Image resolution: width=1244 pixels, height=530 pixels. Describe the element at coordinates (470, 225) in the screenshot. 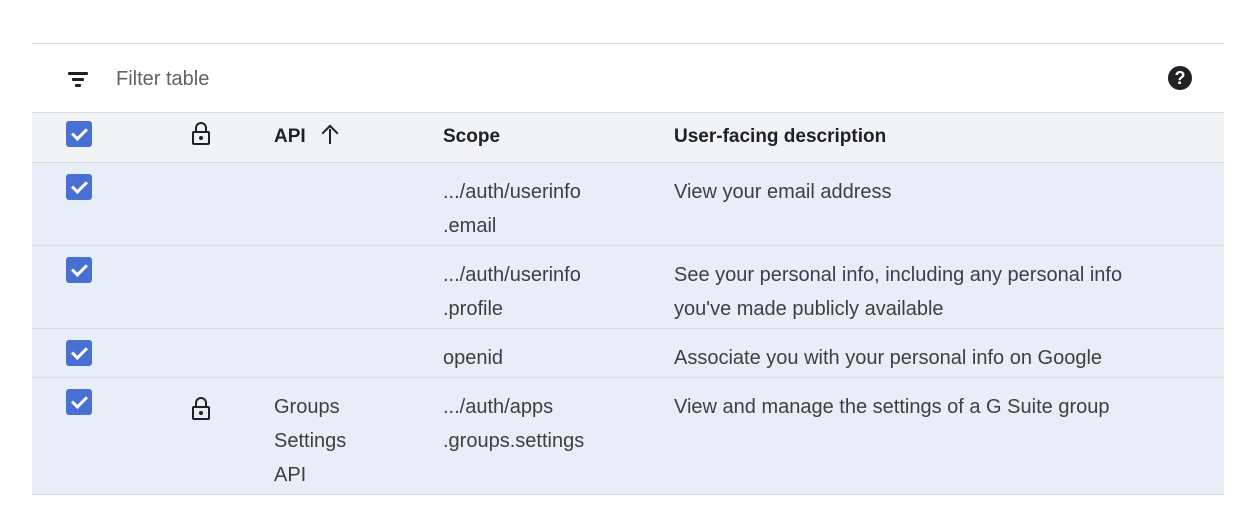

I see `scope-text: .email` at that location.